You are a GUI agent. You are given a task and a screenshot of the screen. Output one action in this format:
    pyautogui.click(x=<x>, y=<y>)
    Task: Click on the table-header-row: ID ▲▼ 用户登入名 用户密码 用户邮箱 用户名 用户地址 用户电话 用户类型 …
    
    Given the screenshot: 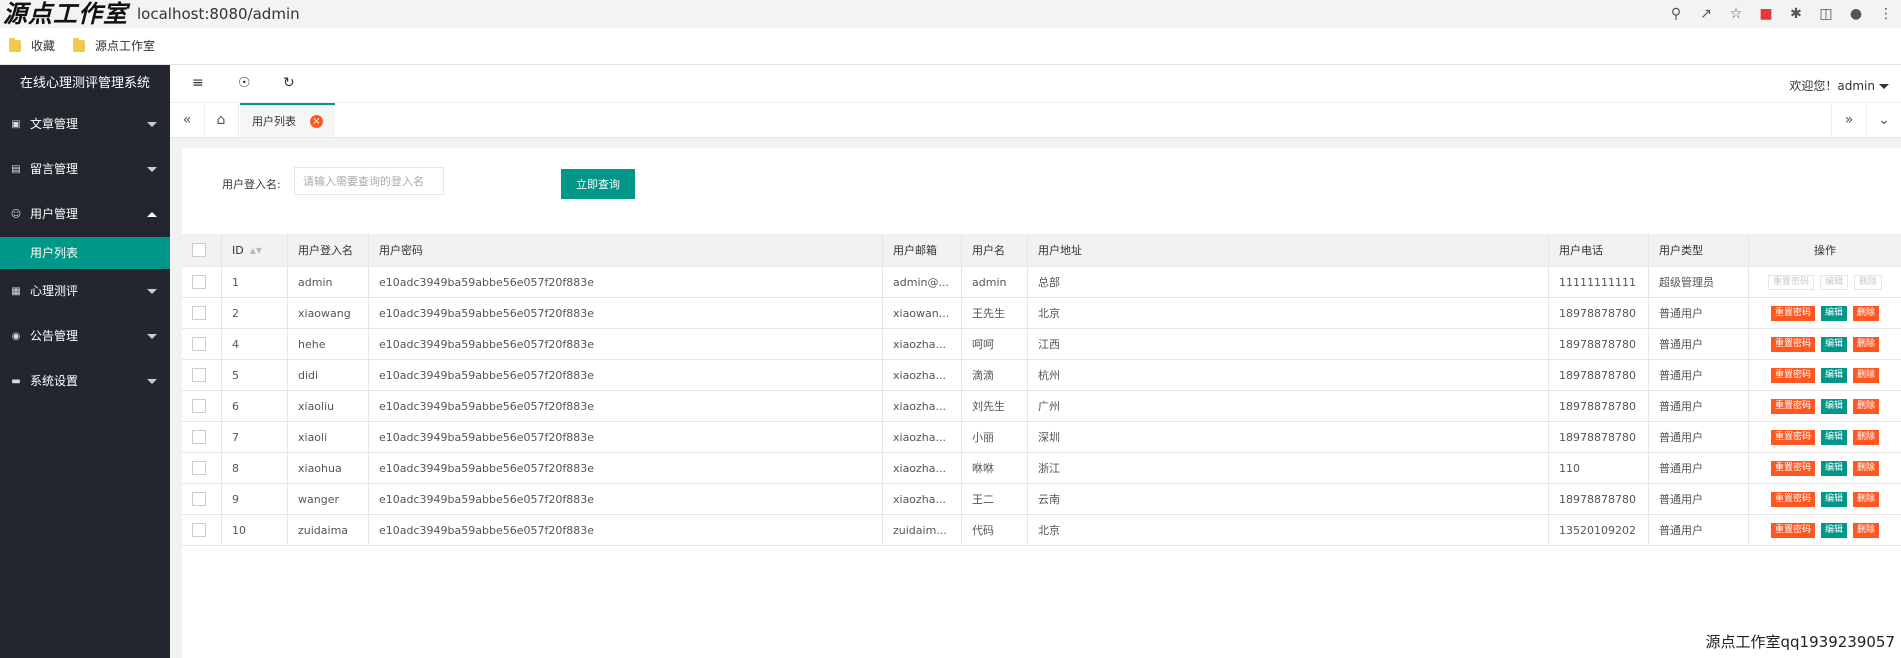 What is the action you would take?
    pyautogui.click(x=1041, y=250)
    